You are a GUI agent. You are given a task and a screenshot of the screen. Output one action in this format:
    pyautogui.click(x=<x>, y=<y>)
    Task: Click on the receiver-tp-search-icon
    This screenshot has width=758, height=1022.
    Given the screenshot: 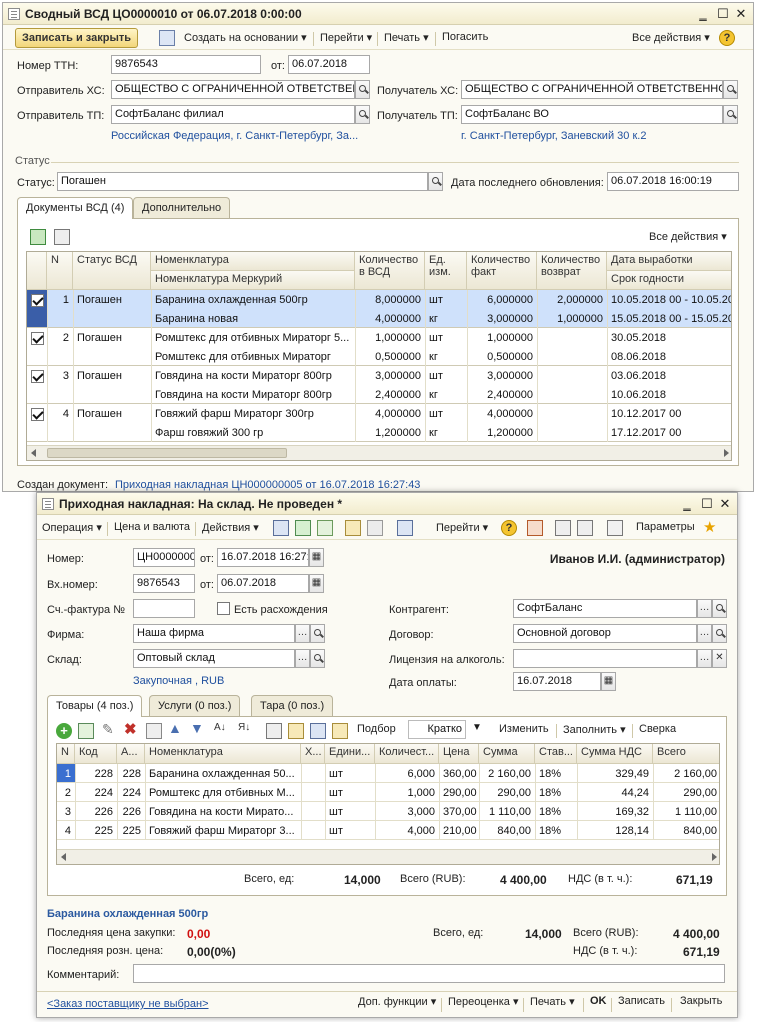 What is the action you would take?
    pyautogui.click(x=730, y=114)
    